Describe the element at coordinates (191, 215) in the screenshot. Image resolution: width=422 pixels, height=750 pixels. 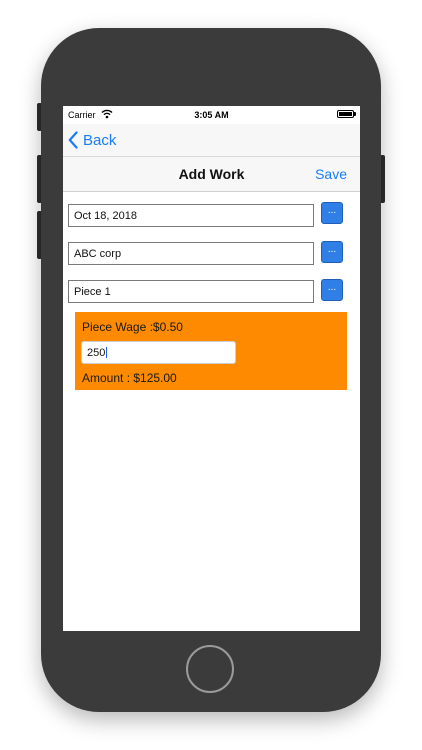
I see `date-field: Oct 18, 2018` at that location.